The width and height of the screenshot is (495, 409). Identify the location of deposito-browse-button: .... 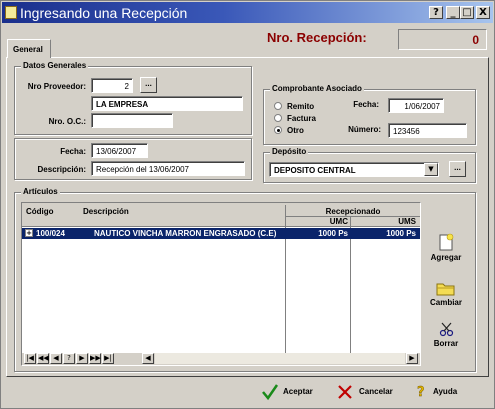
(457, 169).